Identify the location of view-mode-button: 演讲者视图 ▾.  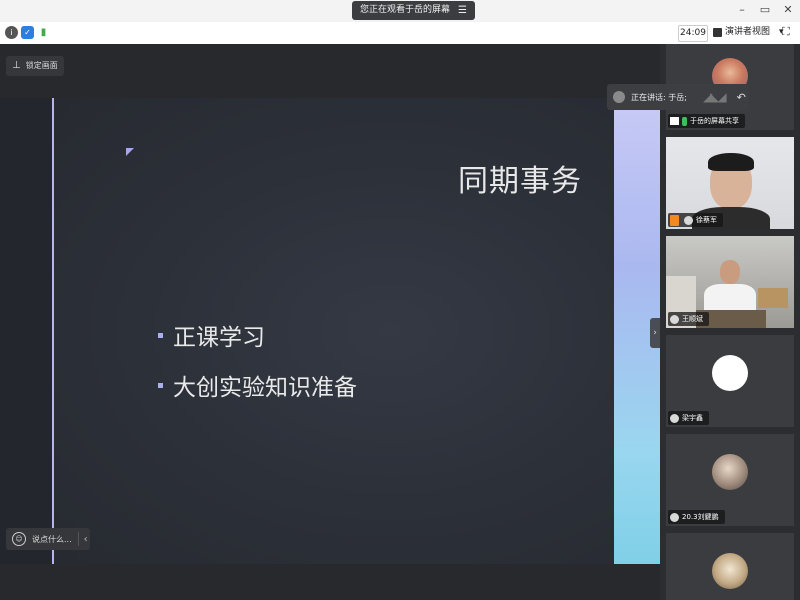
(748, 32).